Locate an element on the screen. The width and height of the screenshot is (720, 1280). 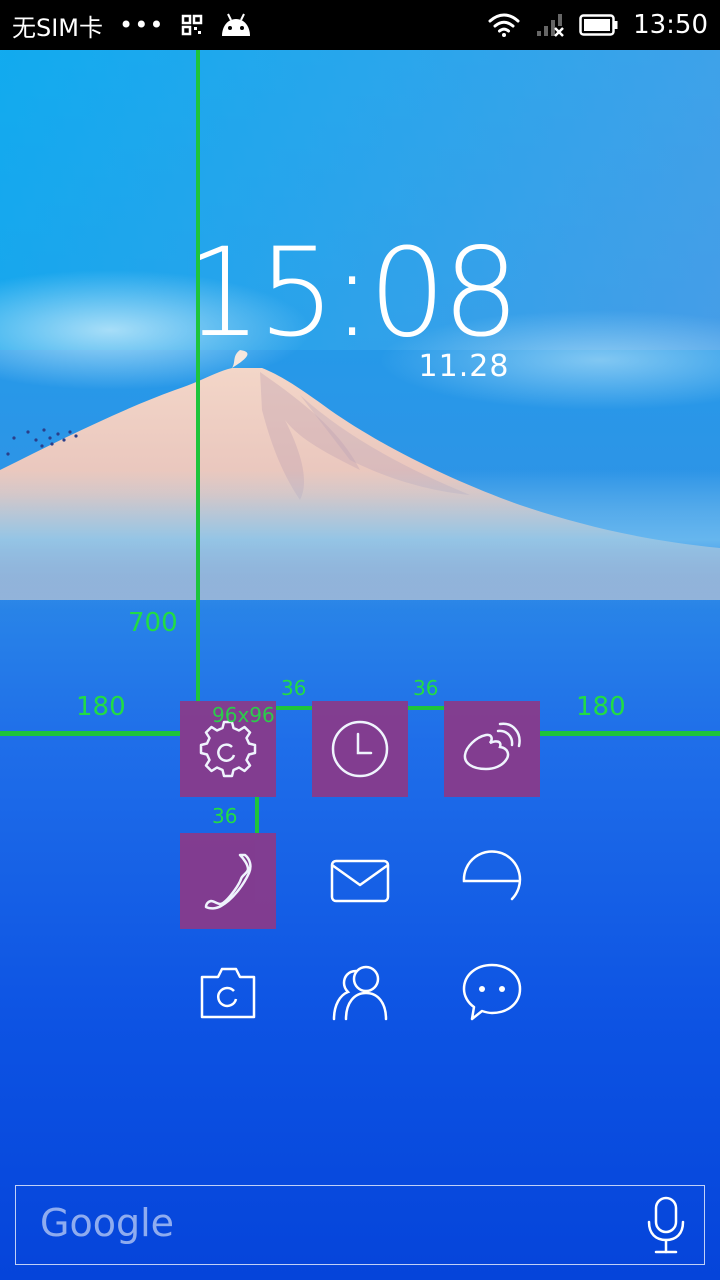
signal-icon is located at coordinates (550, 25).